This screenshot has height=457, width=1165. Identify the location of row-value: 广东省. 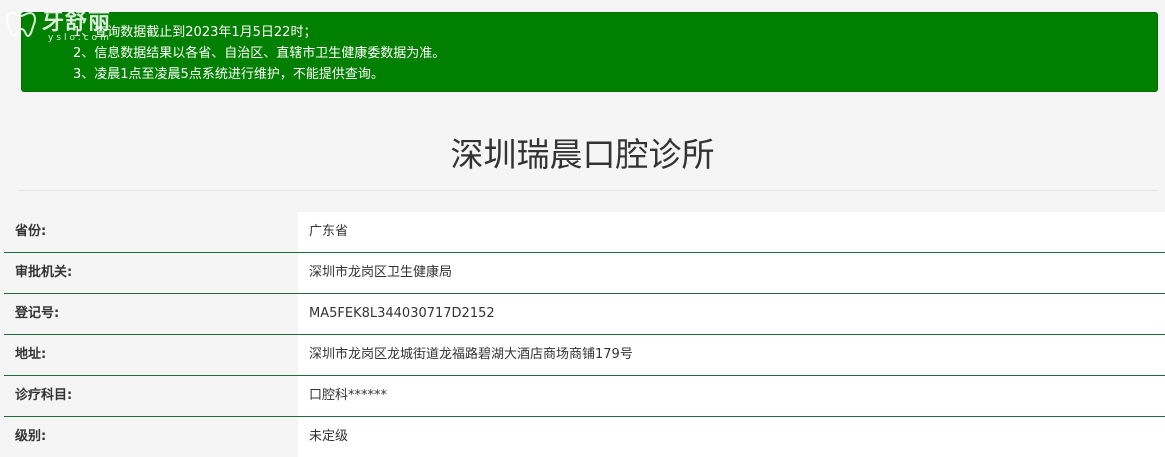
(731, 232).